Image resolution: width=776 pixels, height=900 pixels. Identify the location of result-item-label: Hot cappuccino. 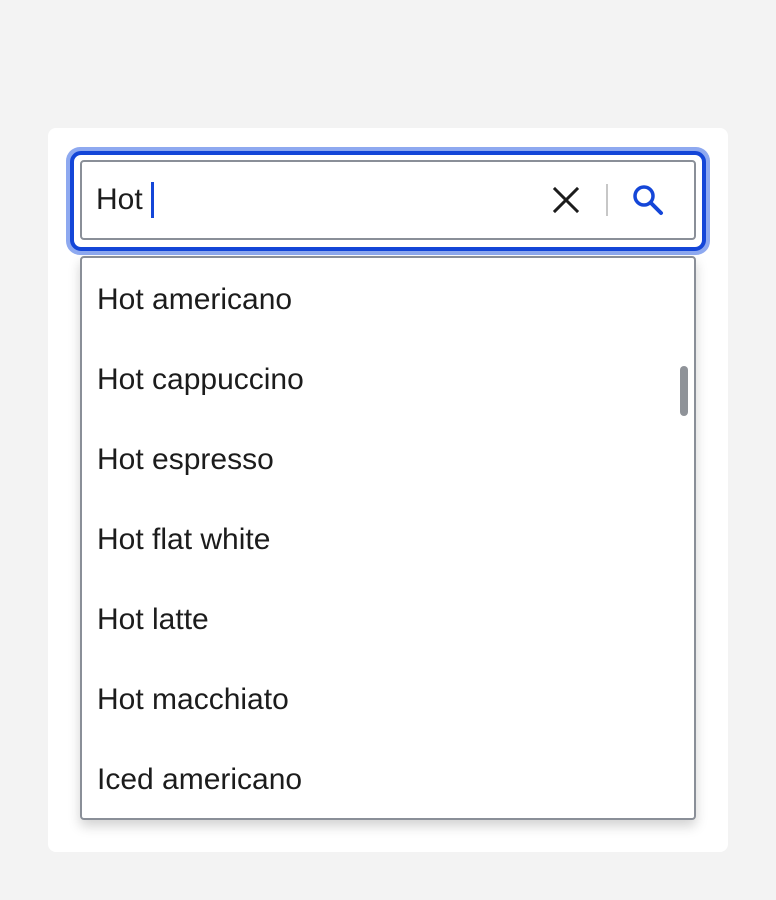
(200, 379).